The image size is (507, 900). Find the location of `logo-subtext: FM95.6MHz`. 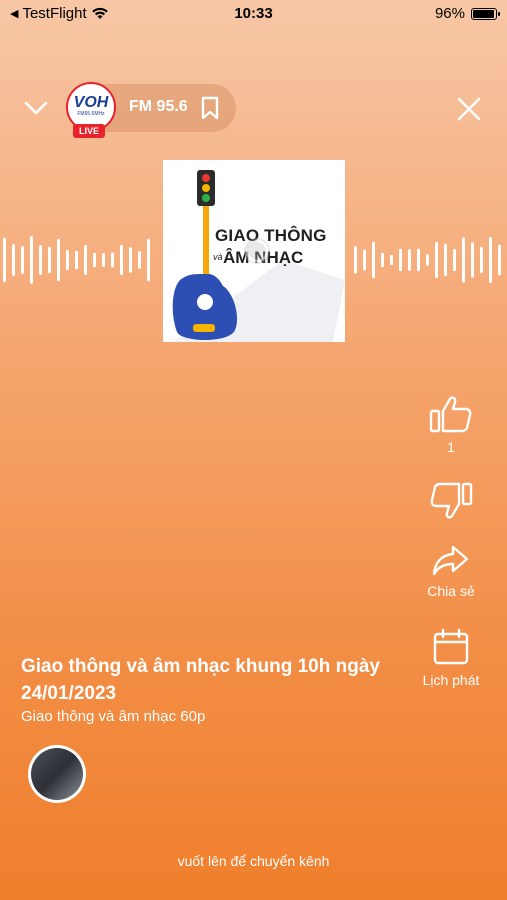

logo-subtext: FM95.6MHz is located at coordinates (91, 114).